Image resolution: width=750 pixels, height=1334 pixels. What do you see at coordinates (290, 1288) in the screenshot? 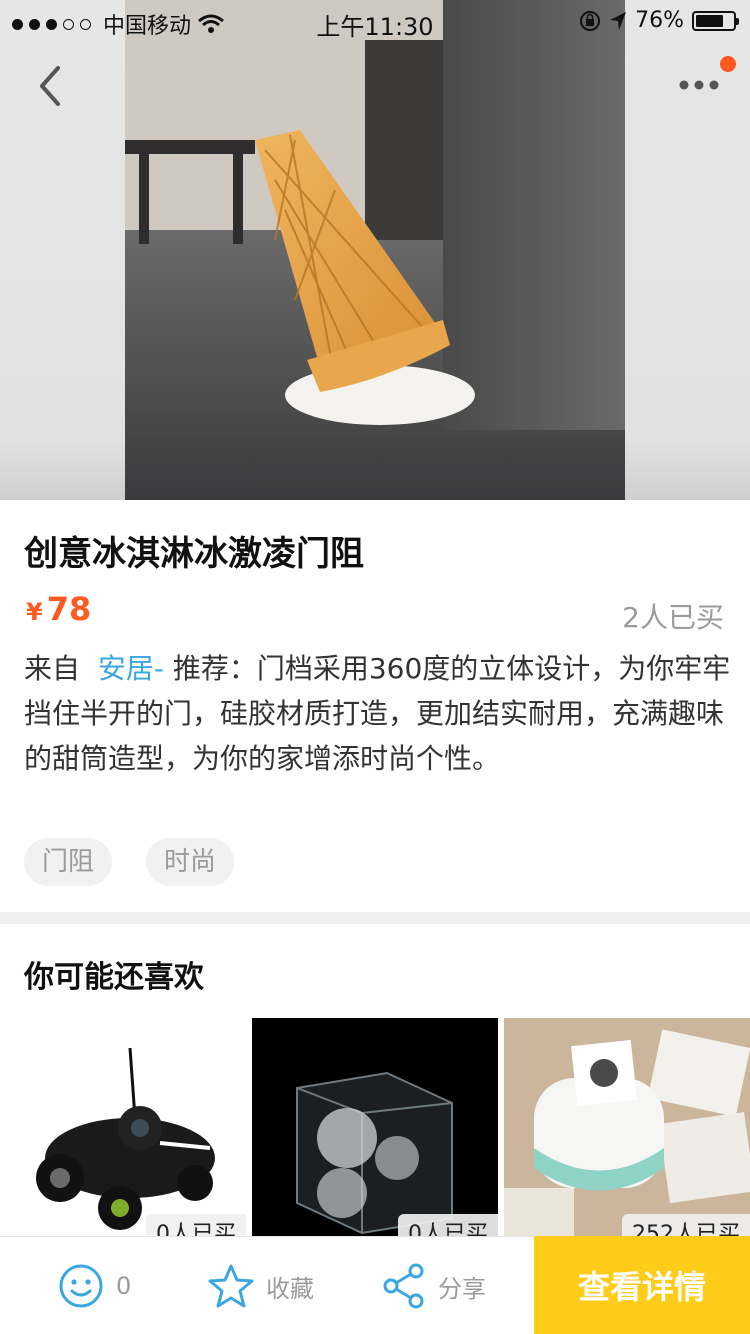
I see `favorite-label: 收藏` at bounding box center [290, 1288].